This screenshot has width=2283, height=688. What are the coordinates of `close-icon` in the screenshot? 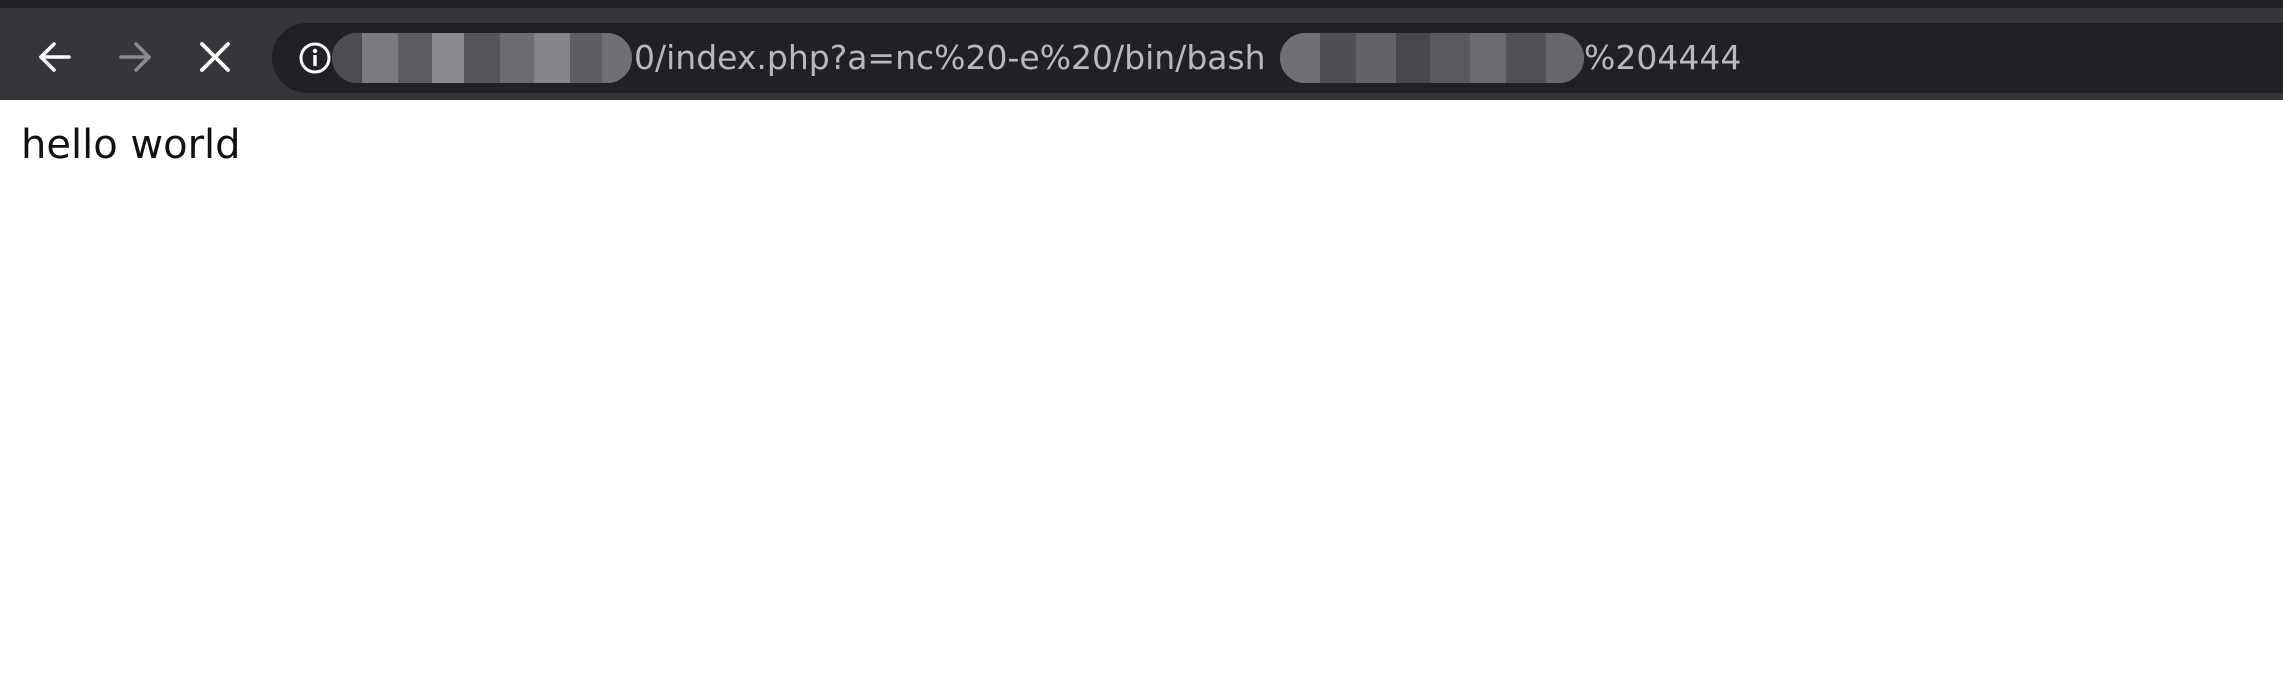 It's located at (215, 57).